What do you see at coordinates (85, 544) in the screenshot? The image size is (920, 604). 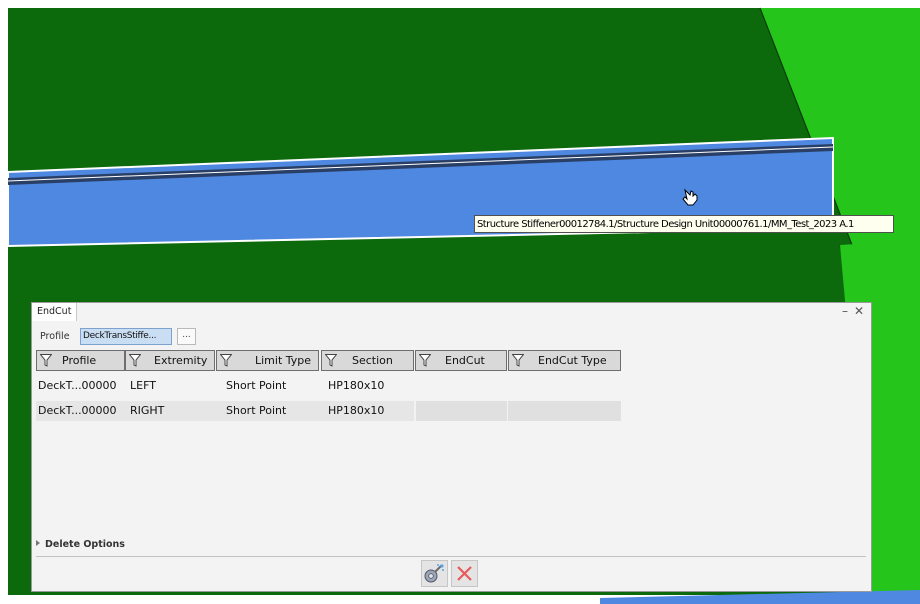 I see `delete-options-label: Delete Options` at bounding box center [85, 544].